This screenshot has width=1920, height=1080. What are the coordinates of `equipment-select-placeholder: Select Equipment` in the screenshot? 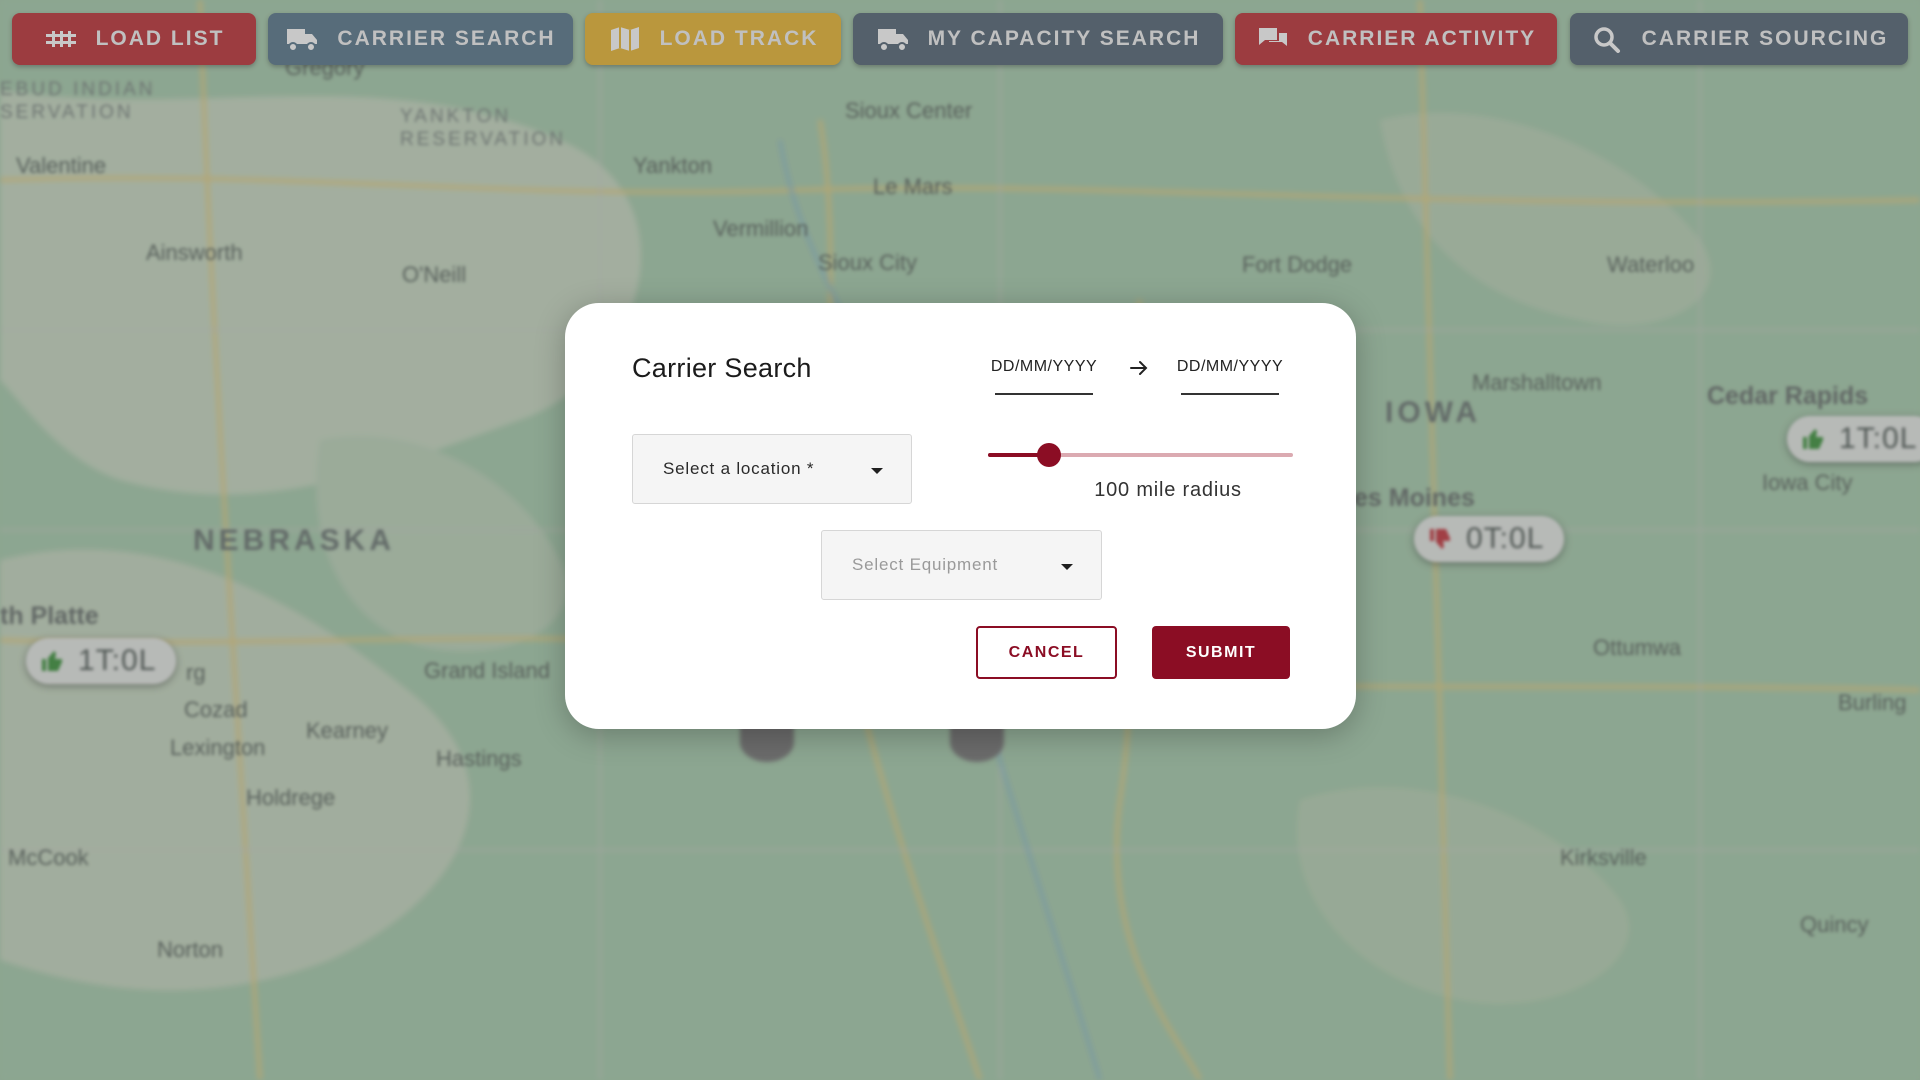 It's located at (925, 564).